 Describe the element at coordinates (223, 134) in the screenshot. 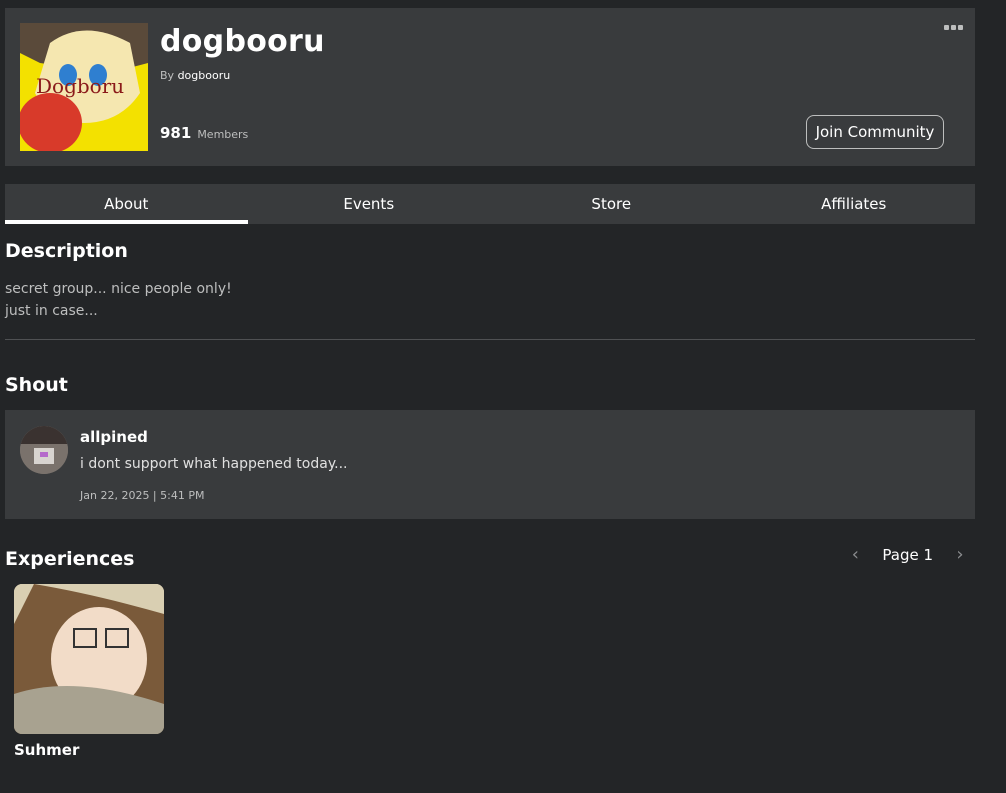

I see `member-count-label: Members` at that location.